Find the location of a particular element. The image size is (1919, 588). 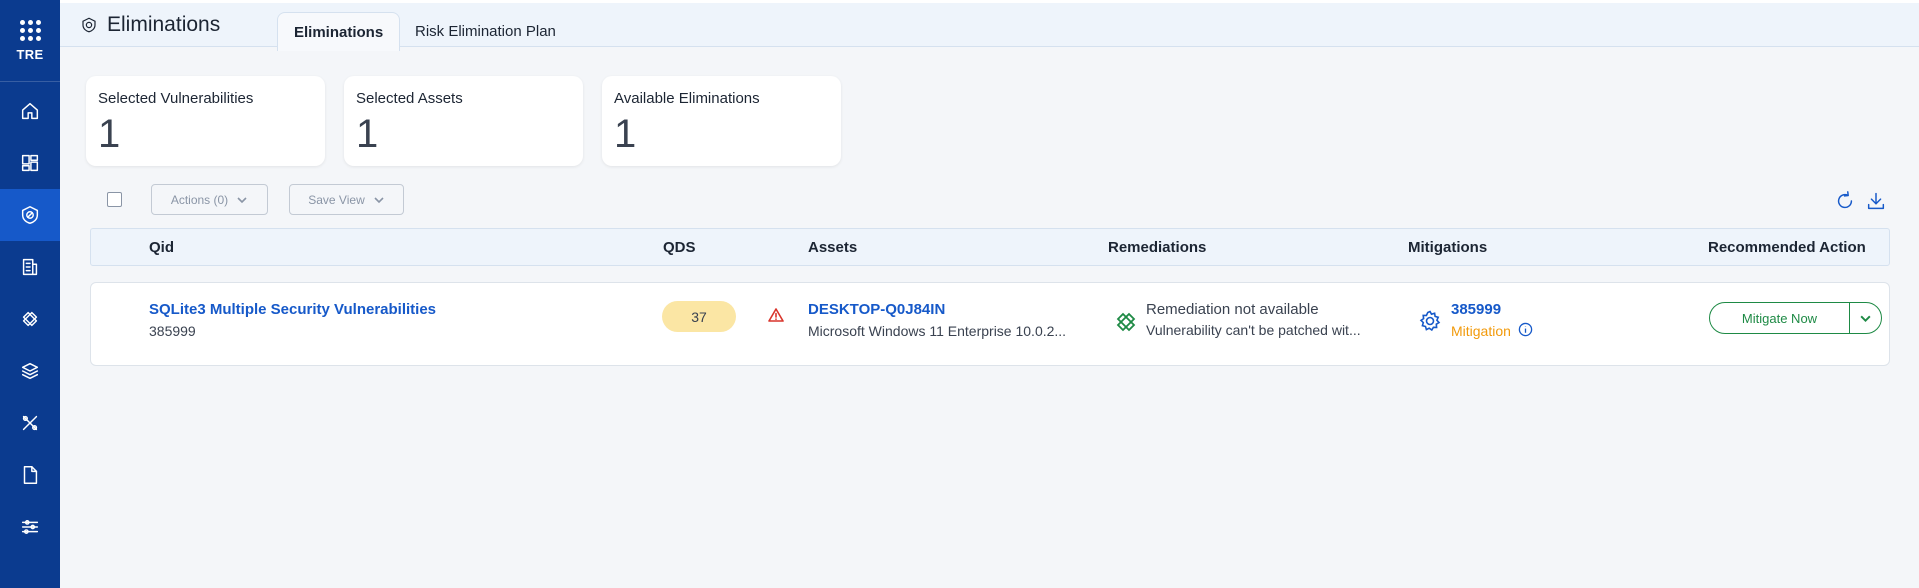

document-icon is located at coordinates (30, 475).